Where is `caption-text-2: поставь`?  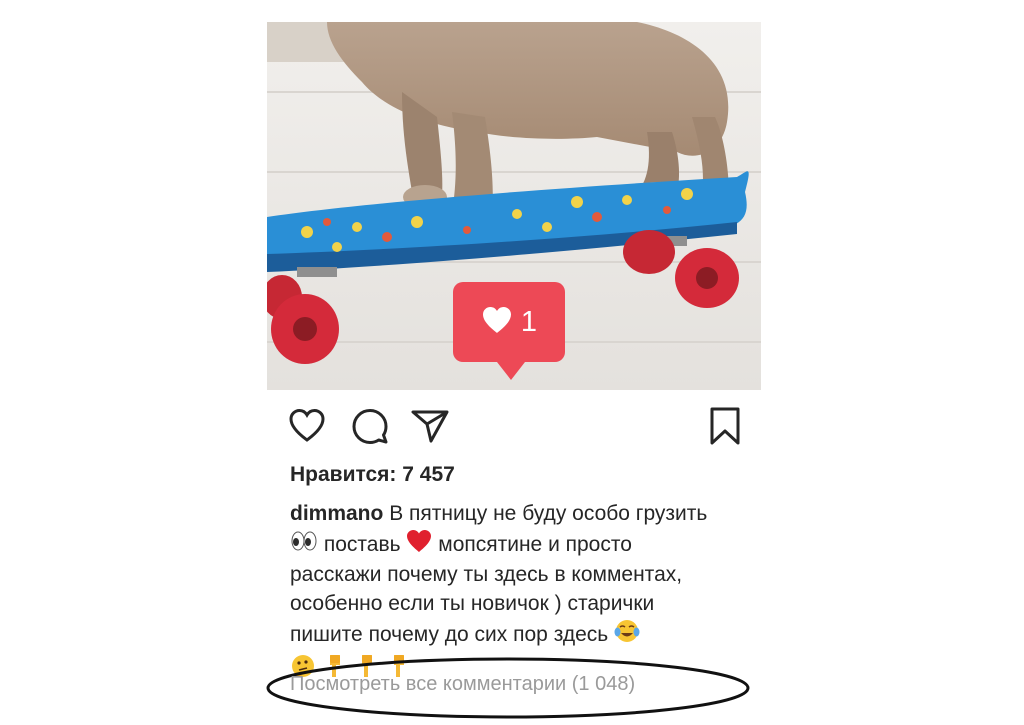
caption-text-2: поставь is located at coordinates (362, 544).